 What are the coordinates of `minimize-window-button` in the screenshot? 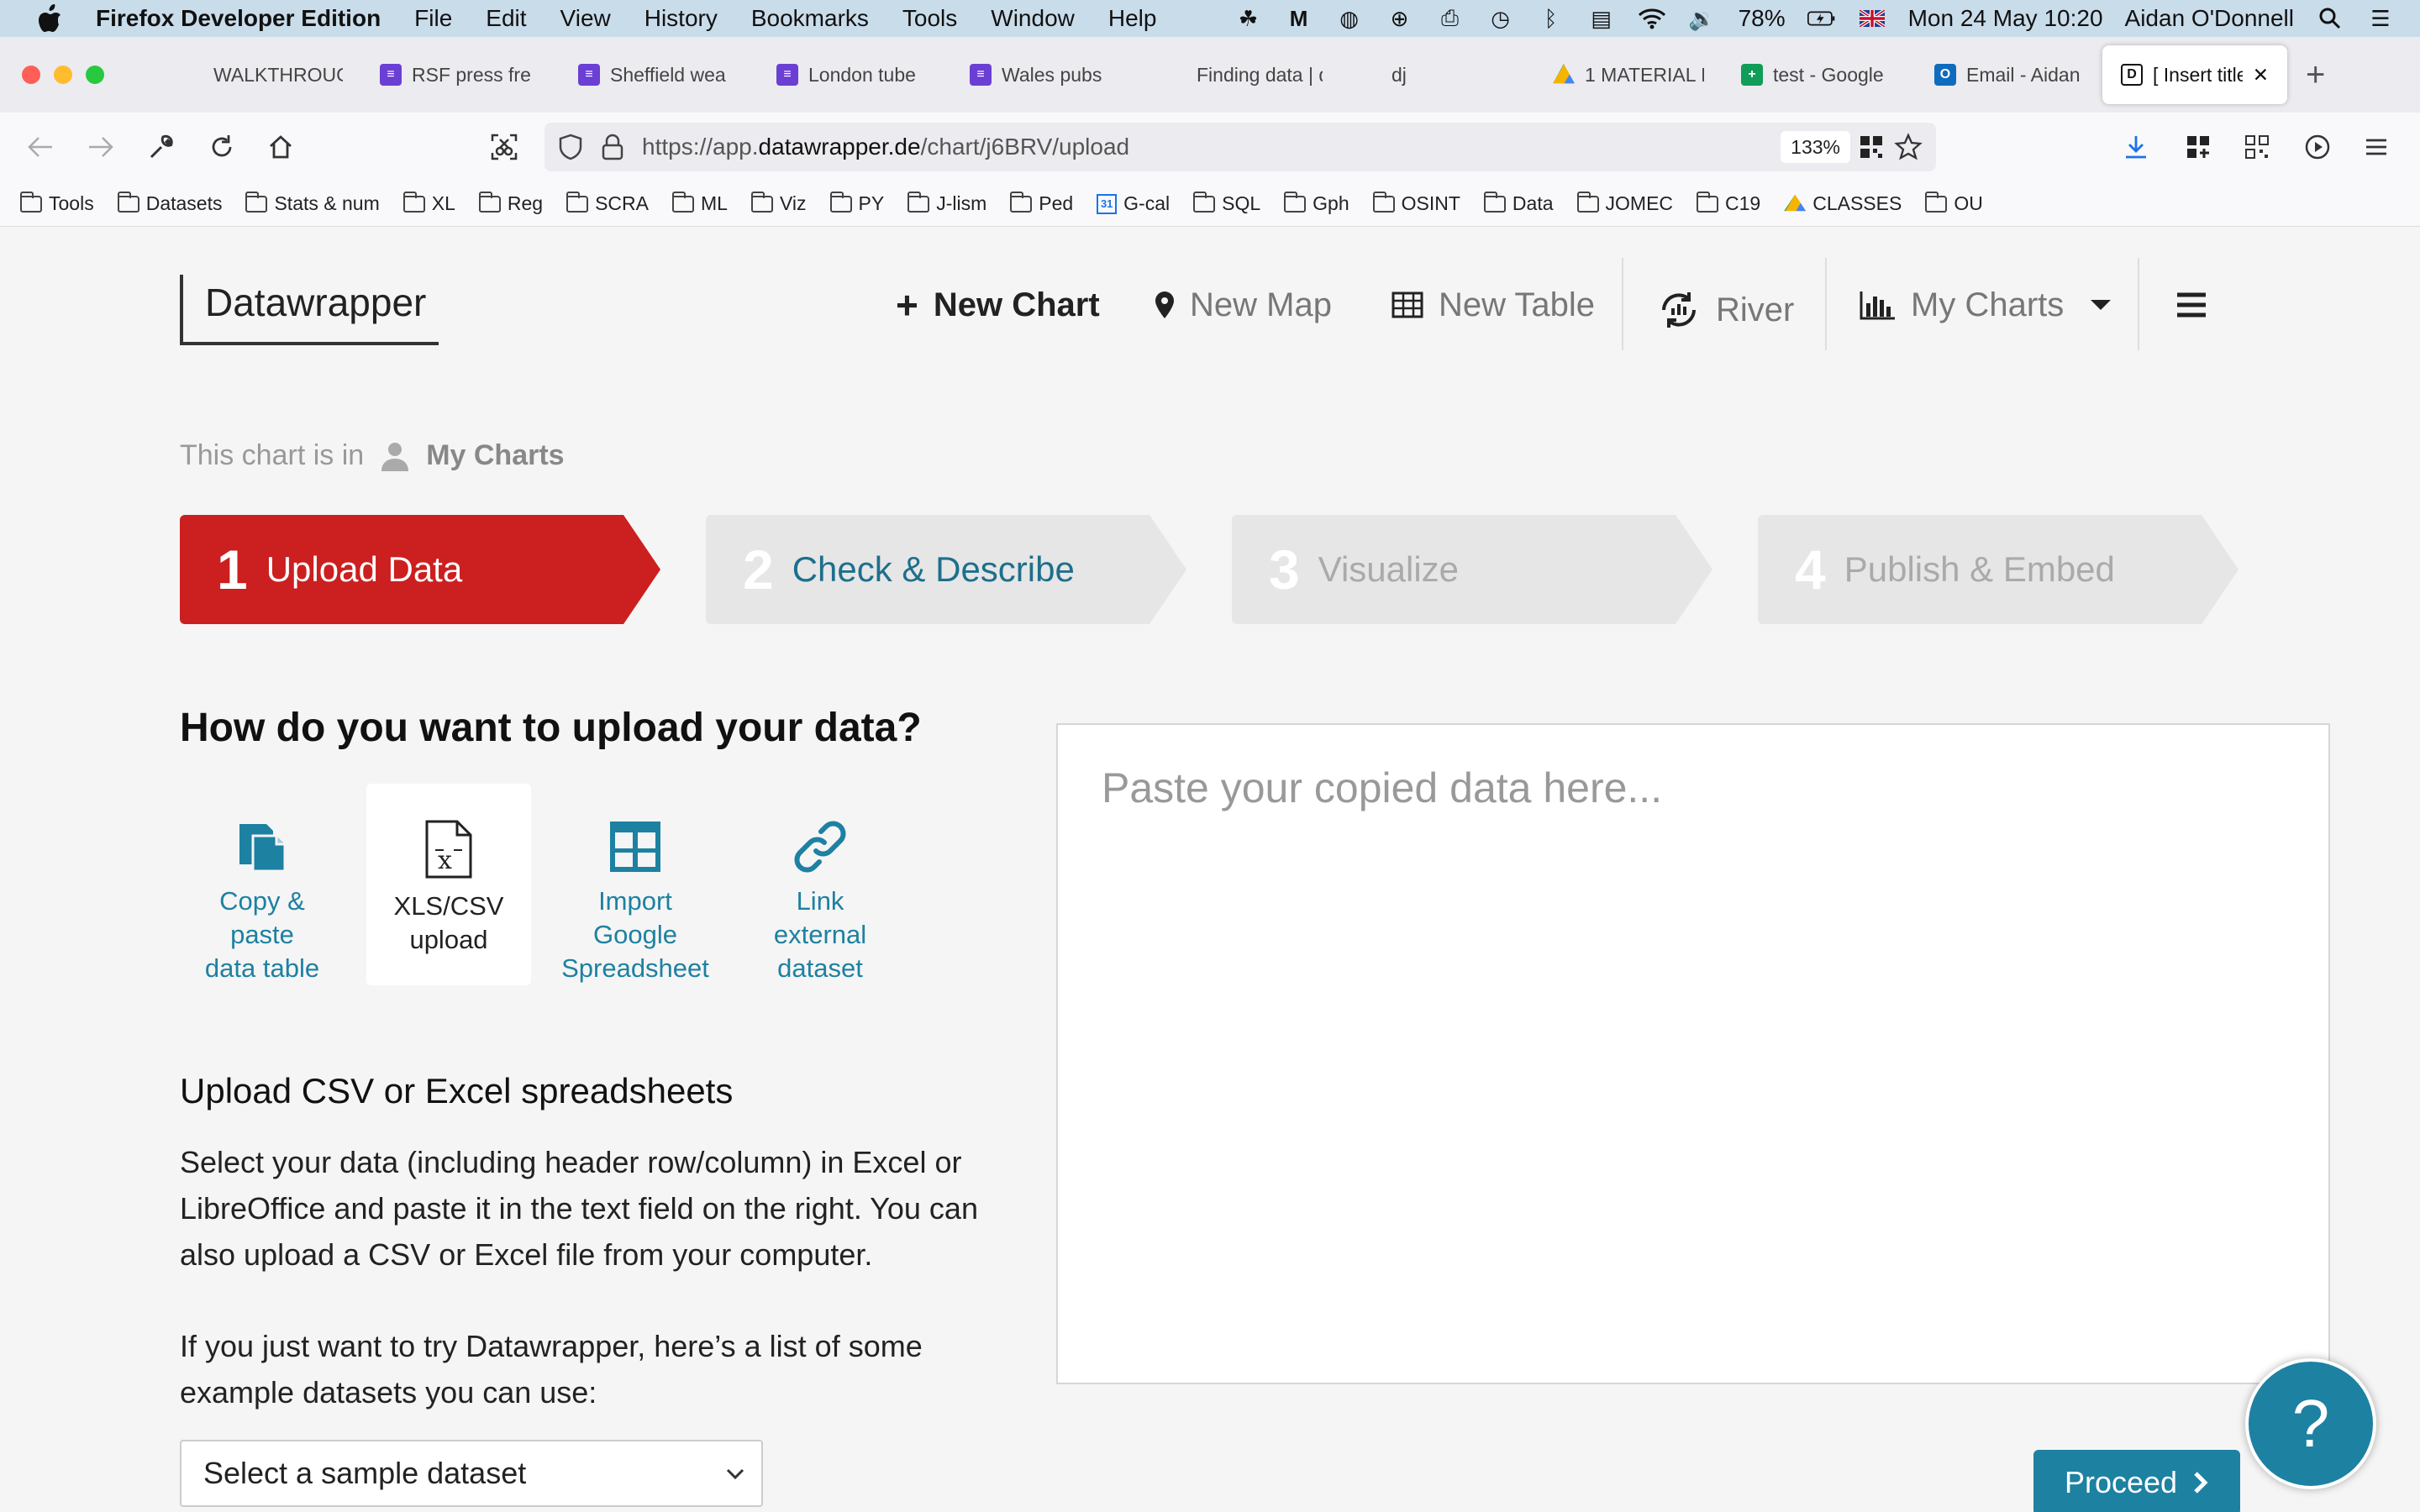 It's located at (63, 75).